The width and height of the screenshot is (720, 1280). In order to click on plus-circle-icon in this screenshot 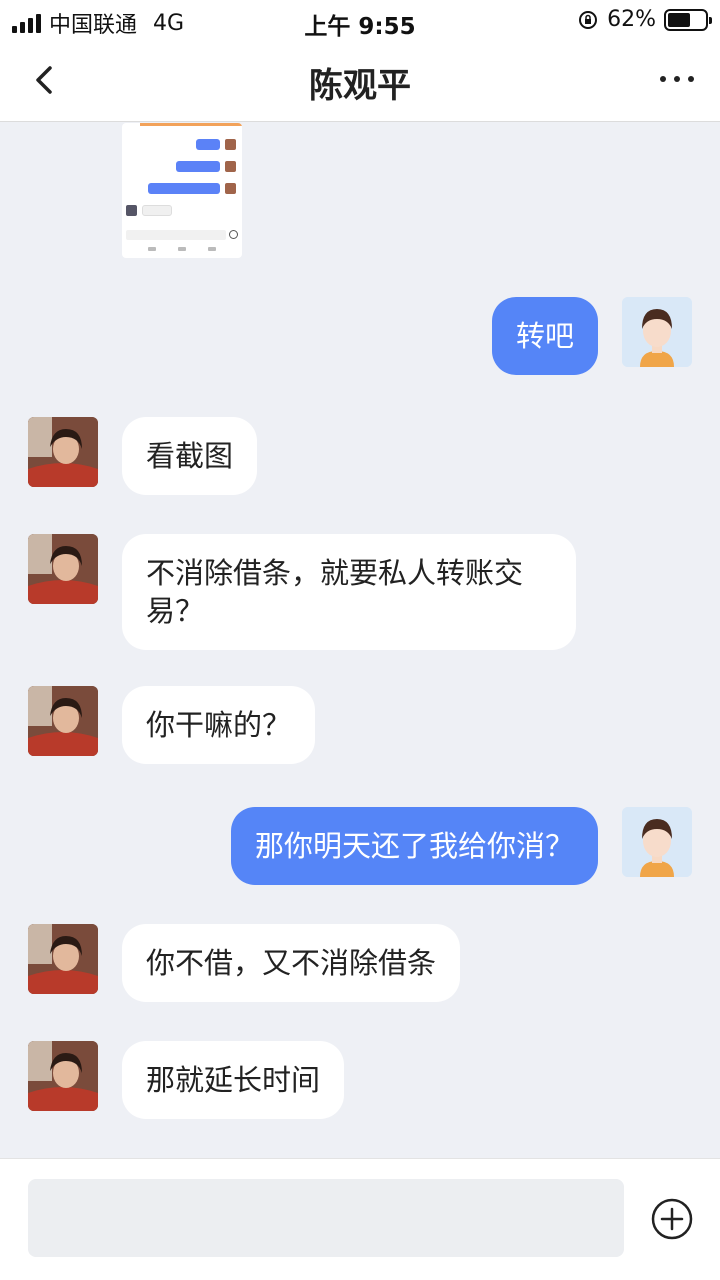, I will do `click(672, 1219)`.